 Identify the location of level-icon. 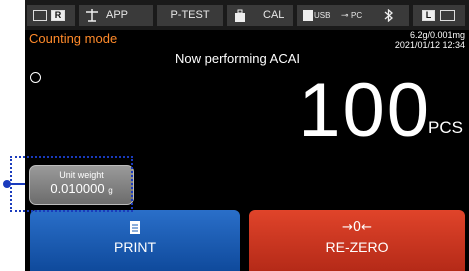
(447, 15).